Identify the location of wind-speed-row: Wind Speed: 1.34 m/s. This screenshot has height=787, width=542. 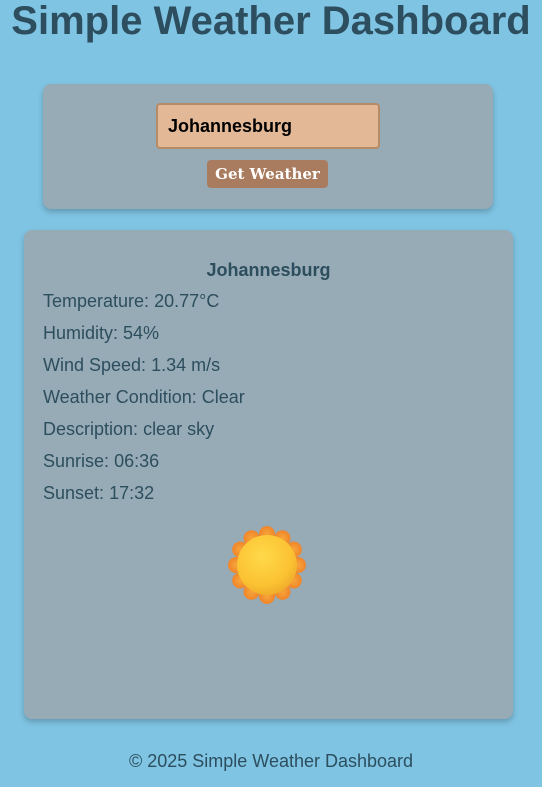
(131, 365).